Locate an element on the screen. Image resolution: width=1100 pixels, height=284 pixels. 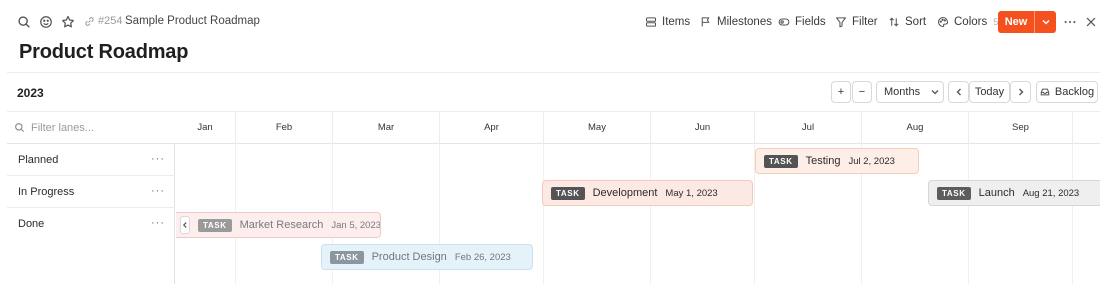
month-header: Jan is located at coordinates (205, 128).